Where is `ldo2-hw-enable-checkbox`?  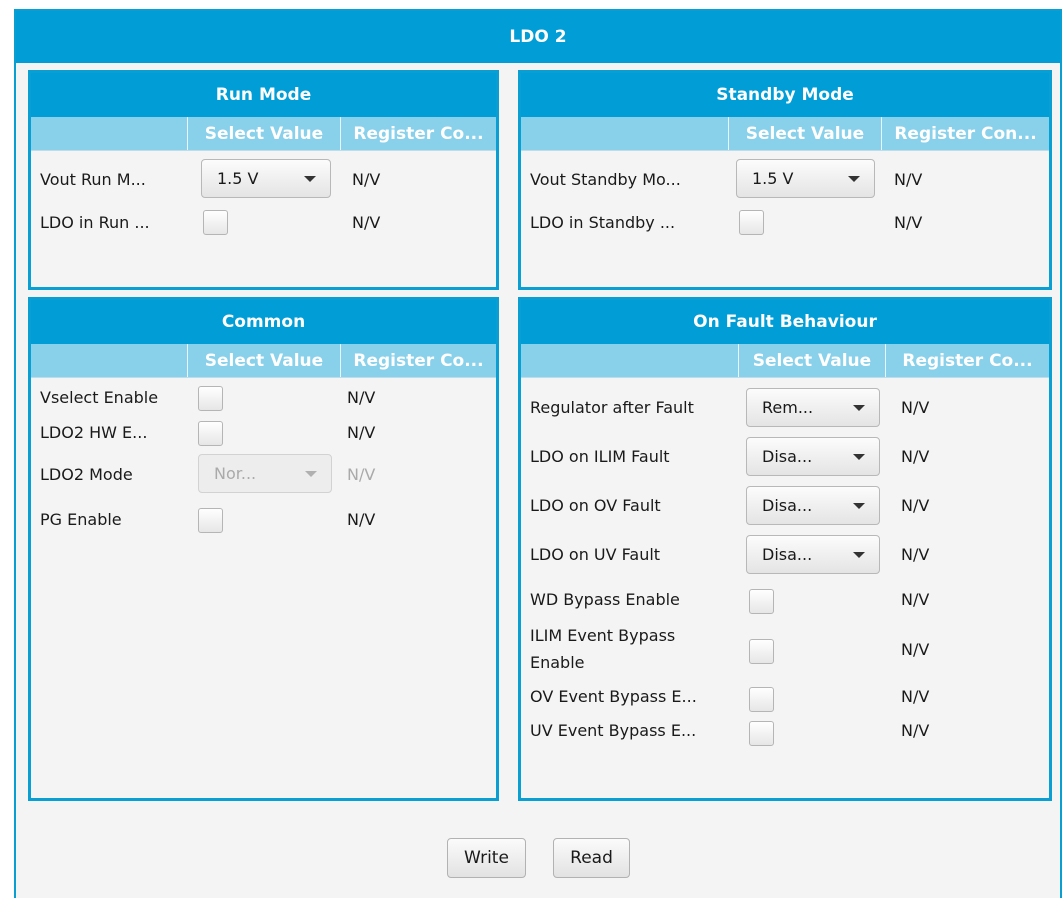 ldo2-hw-enable-checkbox is located at coordinates (210, 433).